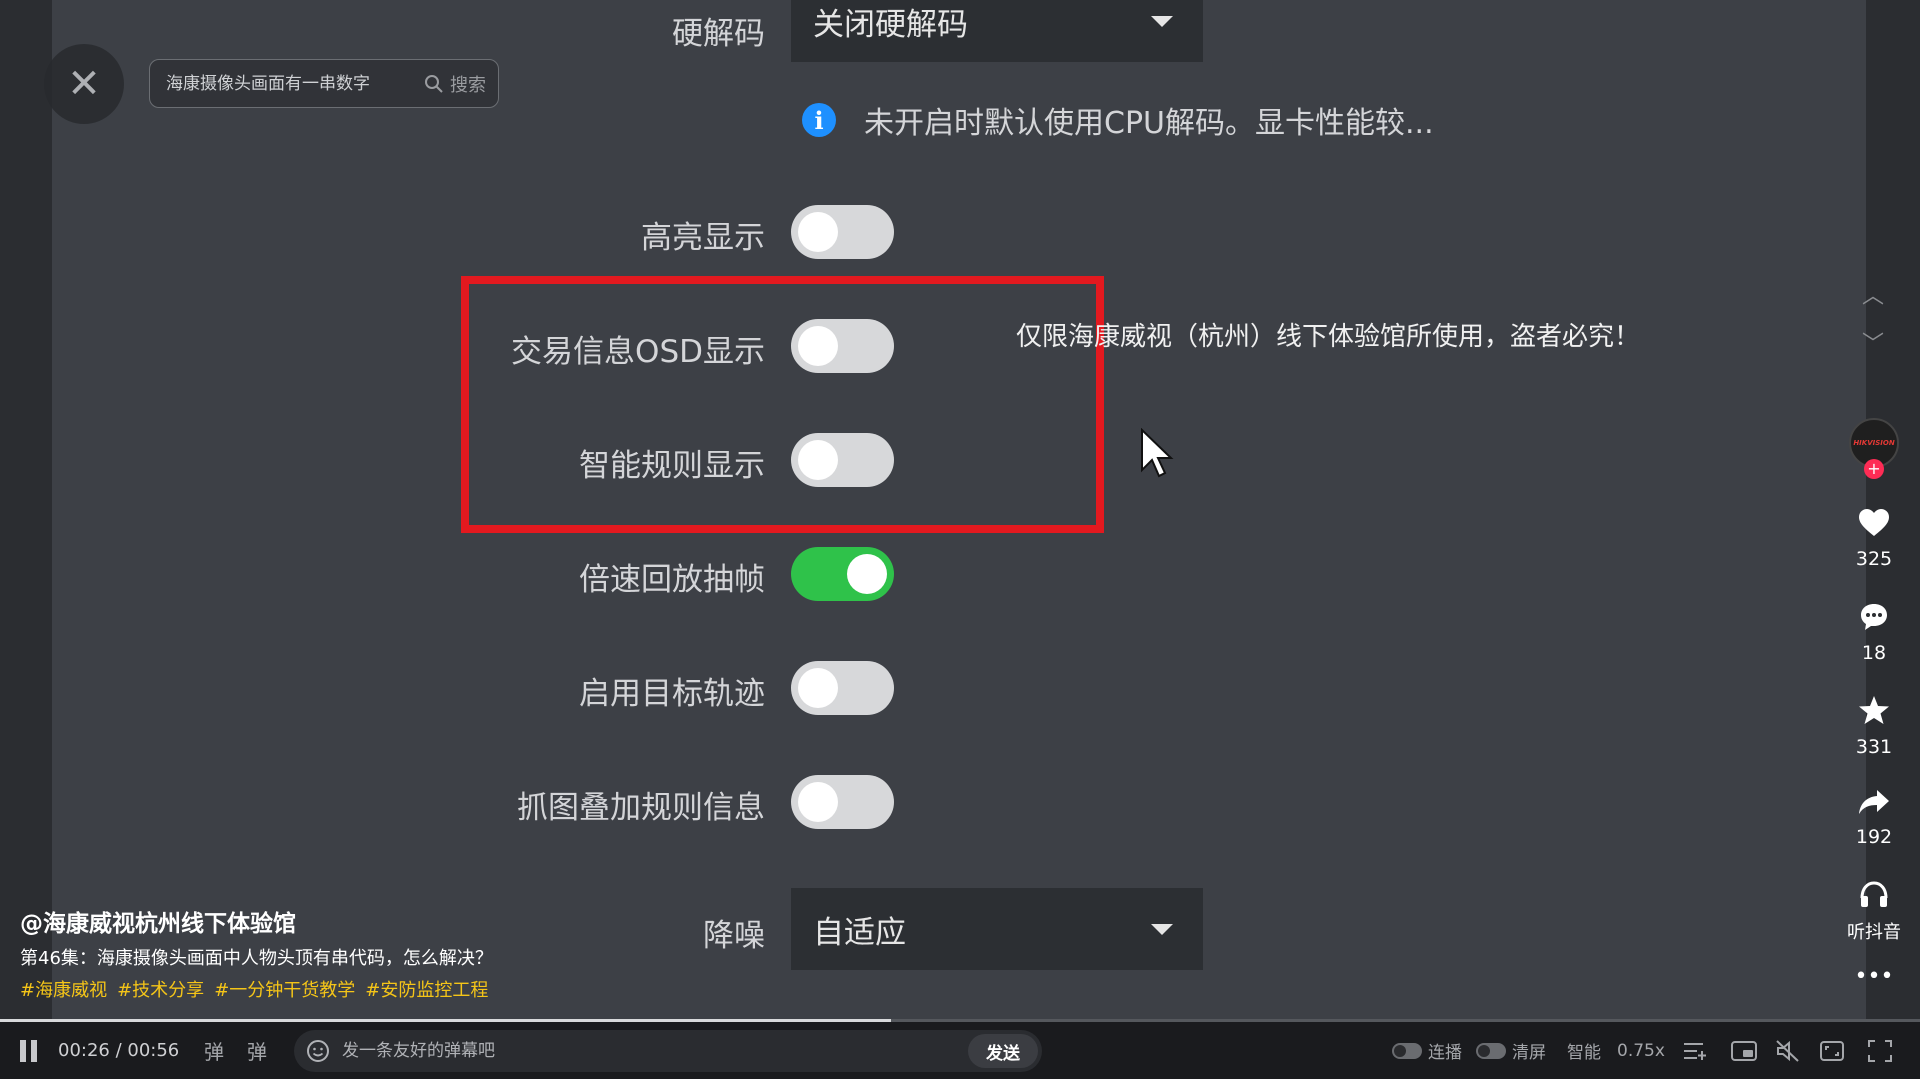 This screenshot has height=1079, width=1920. What do you see at coordinates (1880, 1050) in the screenshot?
I see `fullscreen-icon` at bounding box center [1880, 1050].